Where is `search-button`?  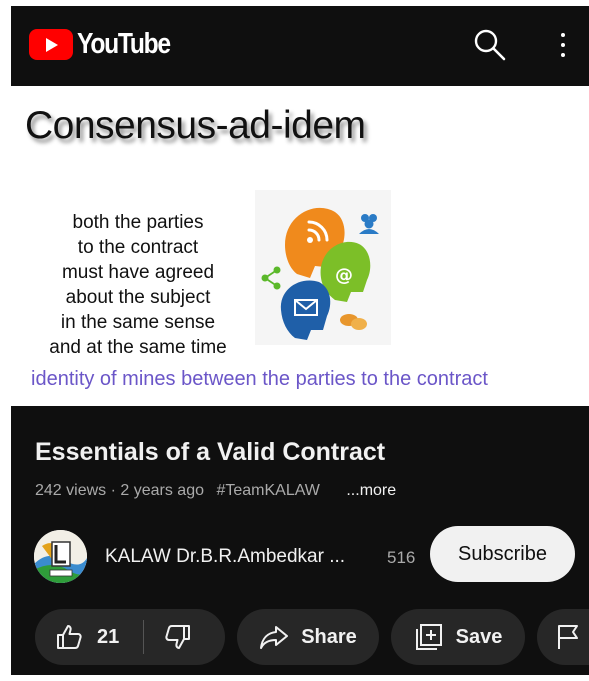 search-button is located at coordinates (490, 45).